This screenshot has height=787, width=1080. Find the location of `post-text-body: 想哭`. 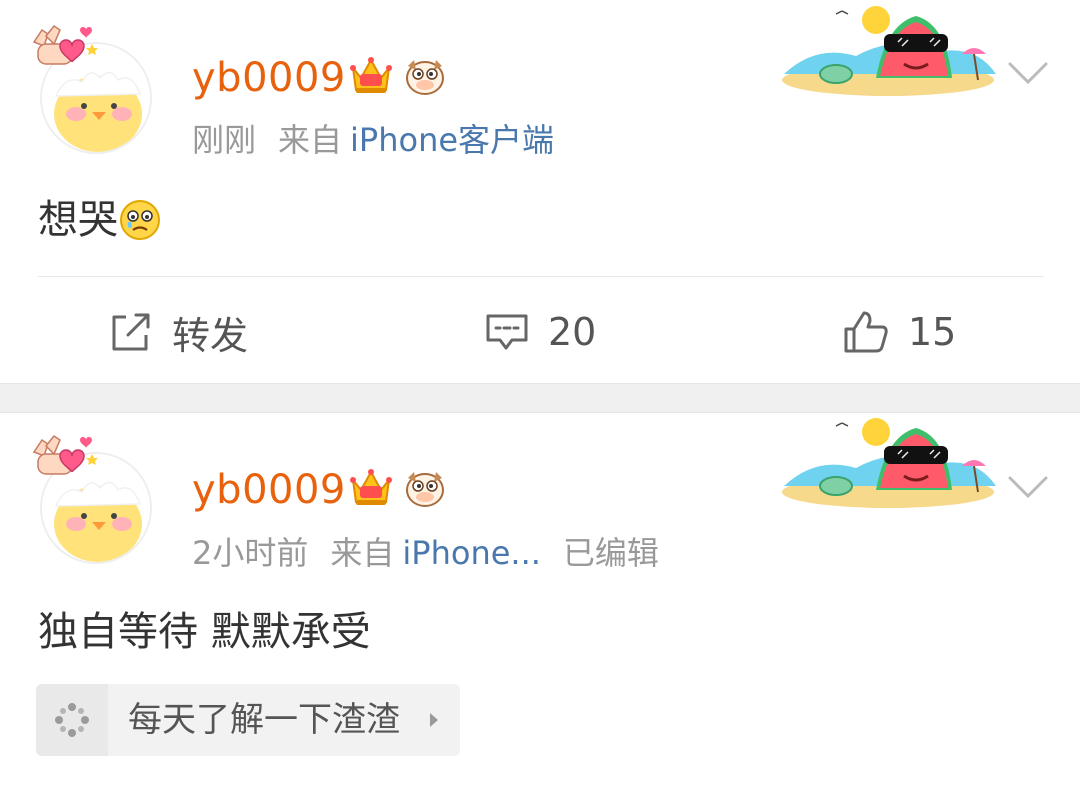

post-text-body: 想哭 is located at coordinates (78, 220).